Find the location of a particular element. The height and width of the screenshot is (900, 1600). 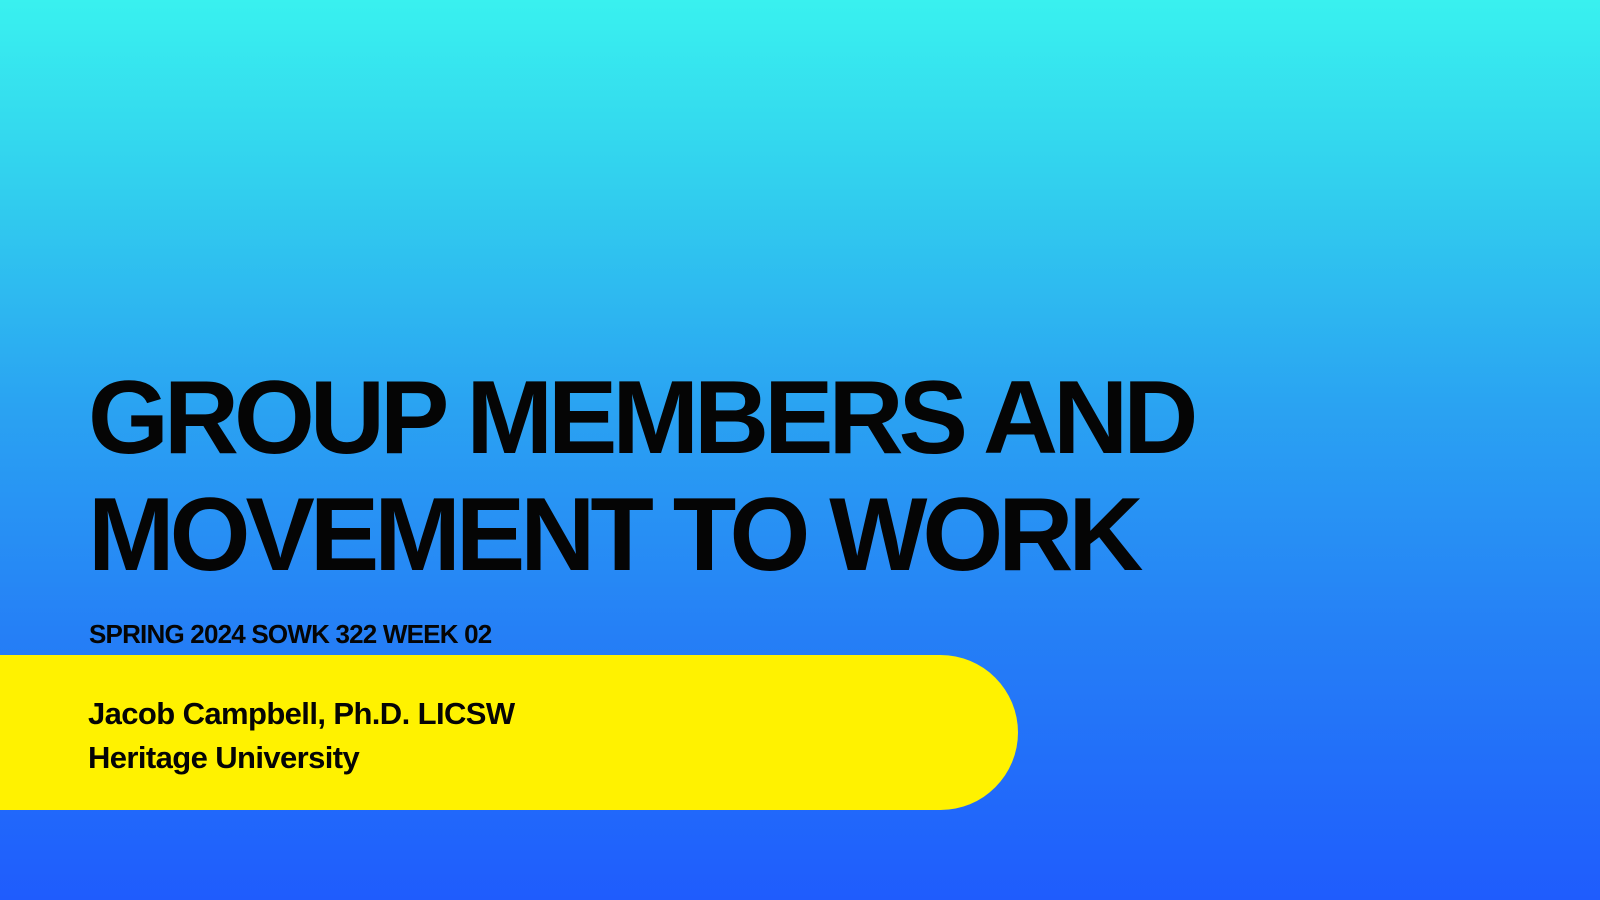

slide-subtitle: SPRING 2024 SOWK 322 WEEK 02 is located at coordinates (290, 634).